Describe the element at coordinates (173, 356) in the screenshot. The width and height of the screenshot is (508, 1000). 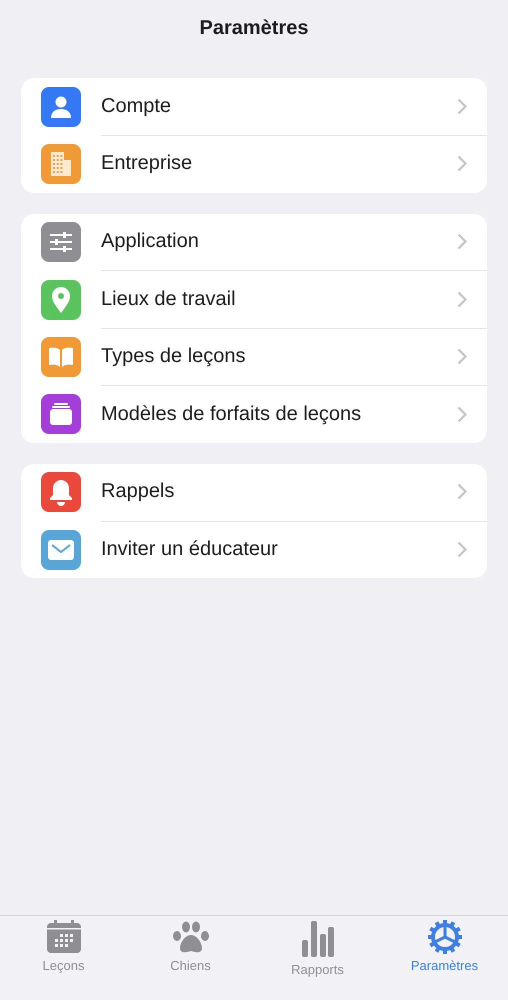
I see `settings-item: Types de leçons` at that location.